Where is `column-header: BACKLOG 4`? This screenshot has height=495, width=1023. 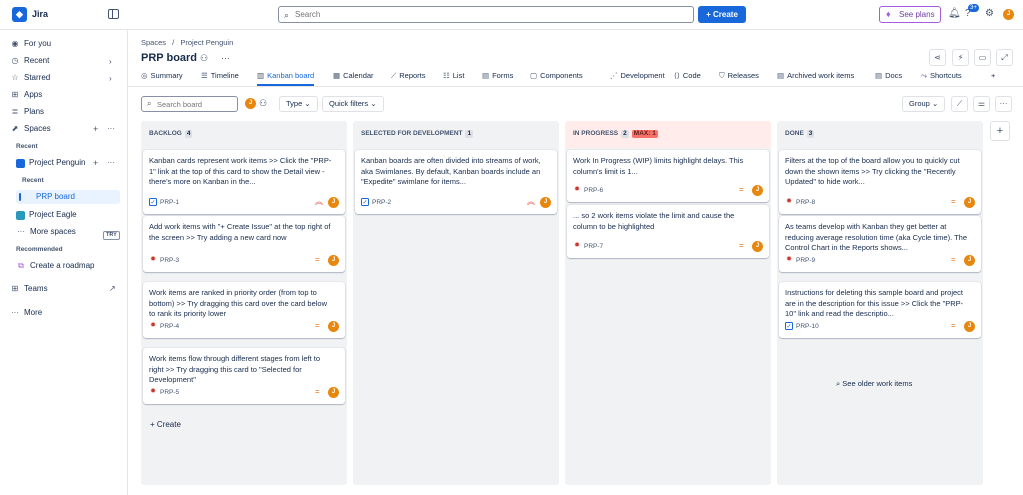
column-header: BACKLOG 4 is located at coordinates (171, 134).